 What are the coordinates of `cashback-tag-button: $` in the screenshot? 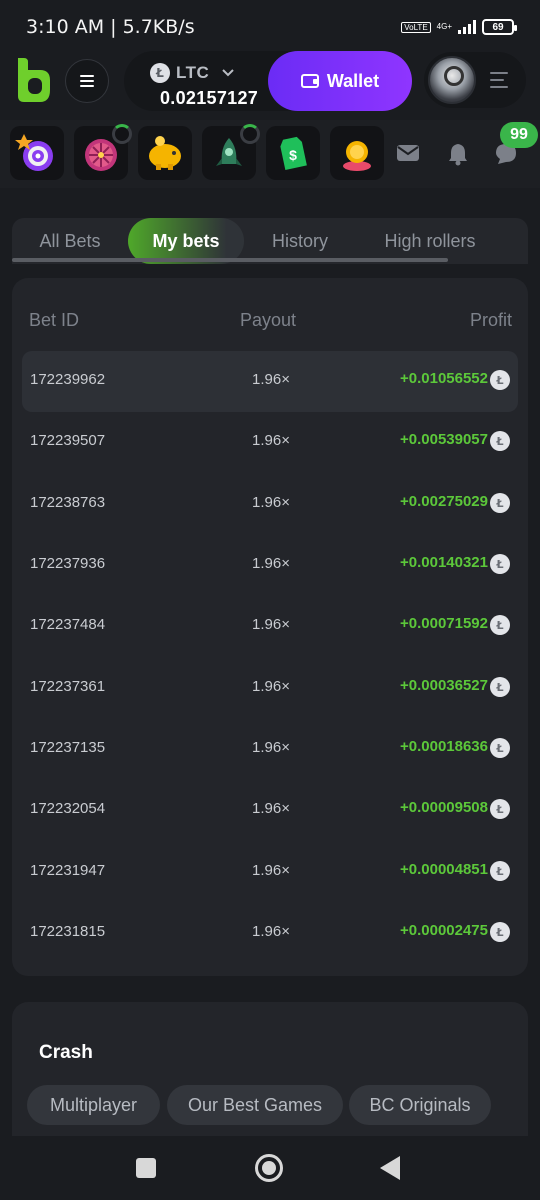 It's located at (293, 153).